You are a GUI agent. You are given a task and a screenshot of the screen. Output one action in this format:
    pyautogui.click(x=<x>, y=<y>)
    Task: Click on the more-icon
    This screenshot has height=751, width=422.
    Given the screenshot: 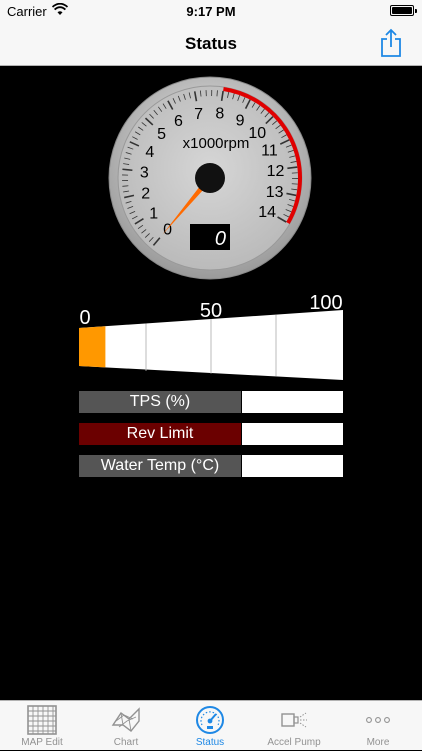 What is the action you would take?
    pyautogui.click(x=378, y=720)
    